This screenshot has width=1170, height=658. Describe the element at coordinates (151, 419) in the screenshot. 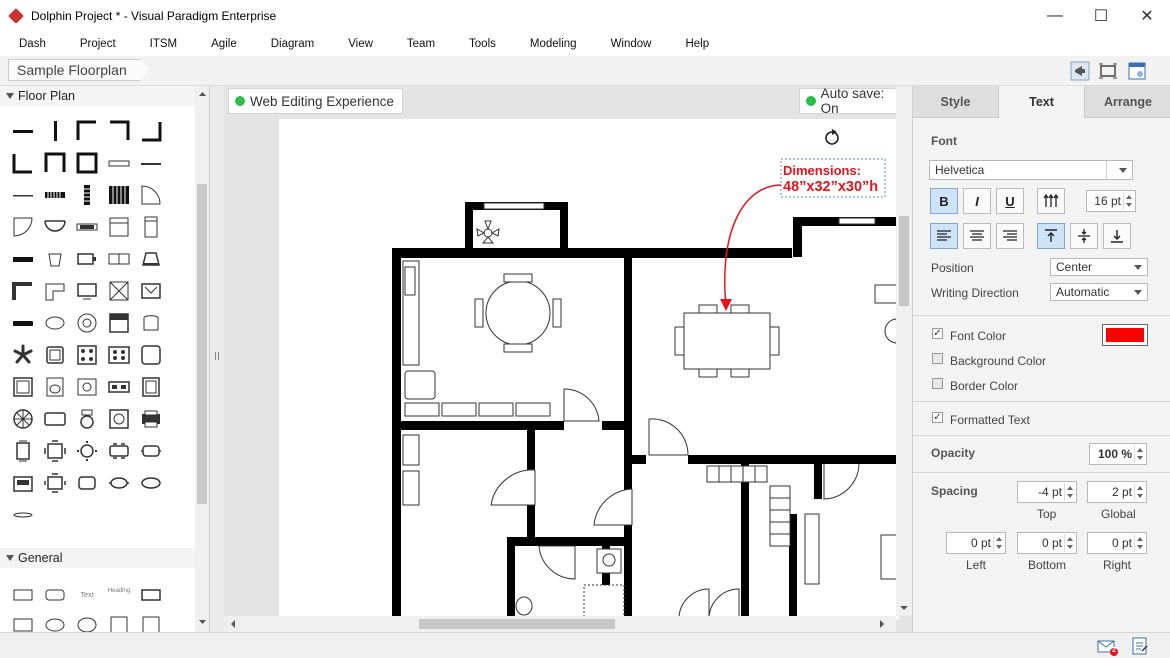

I see `printer-shape` at that location.